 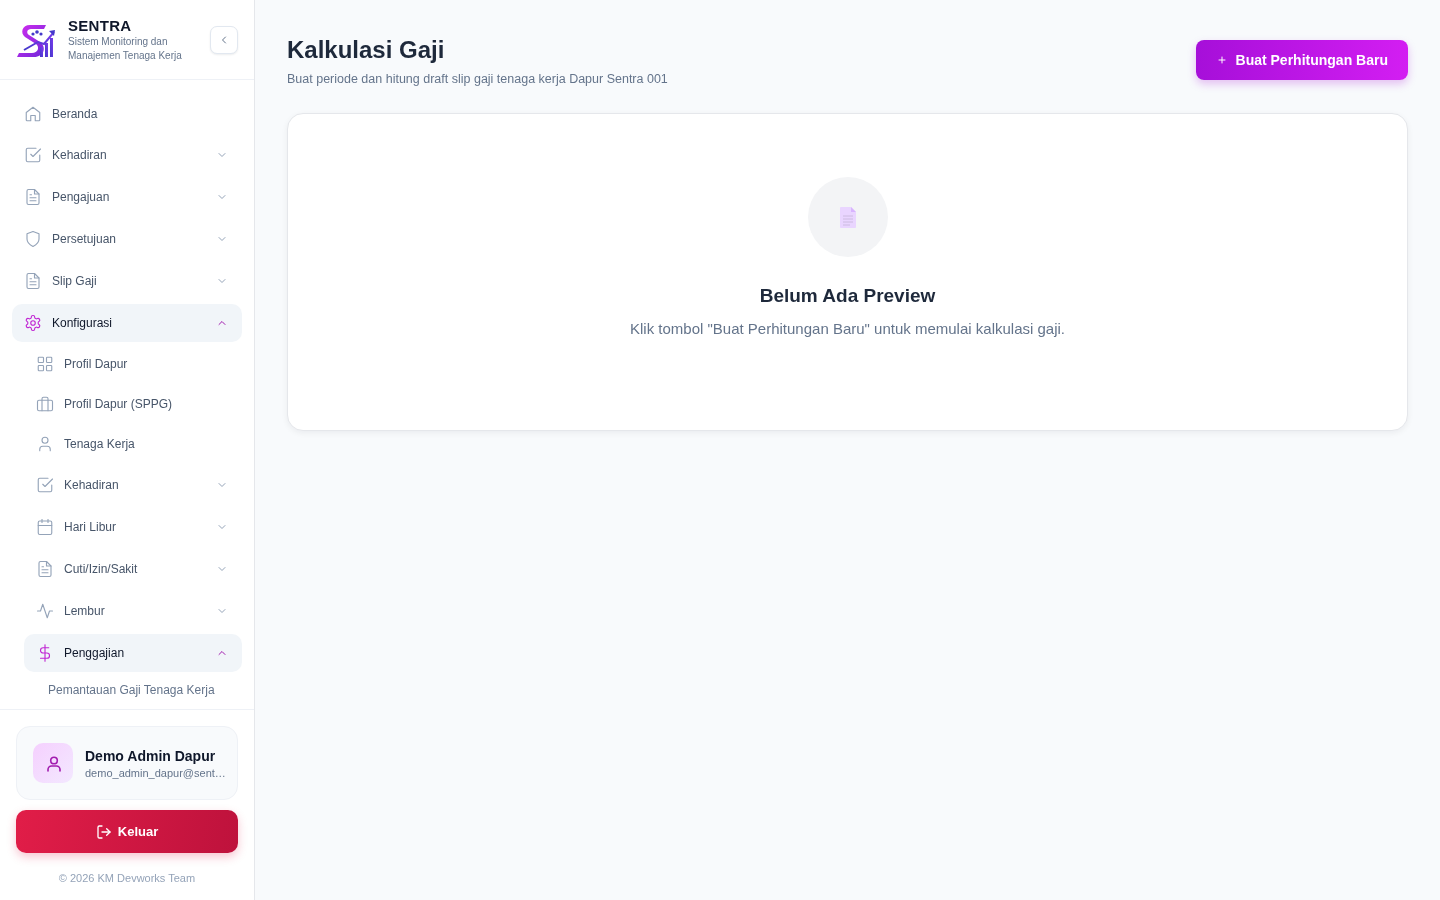 What do you see at coordinates (127, 323) in the screenshot?
I see `sidebar-item: Konfigurasi` at bounding box center [127, 323].